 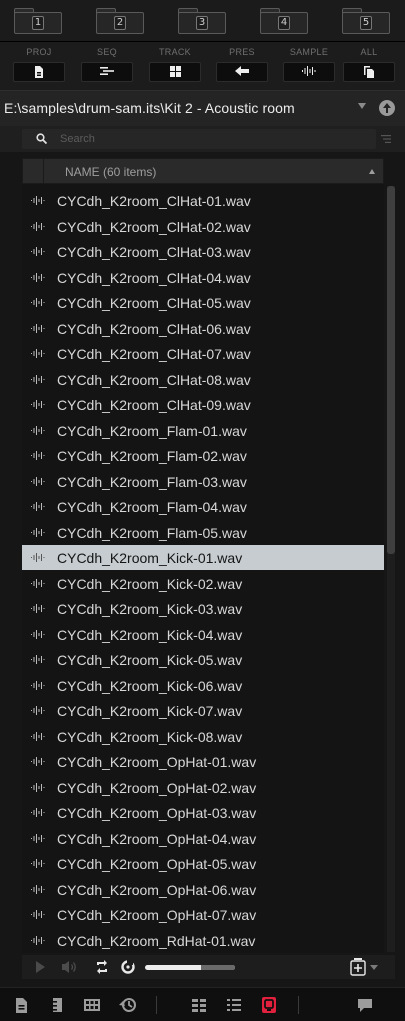 What do you see at coordinates (386, 139) in the screenshot?
I see `filter-options-icon` at bounding box center [386, 139].